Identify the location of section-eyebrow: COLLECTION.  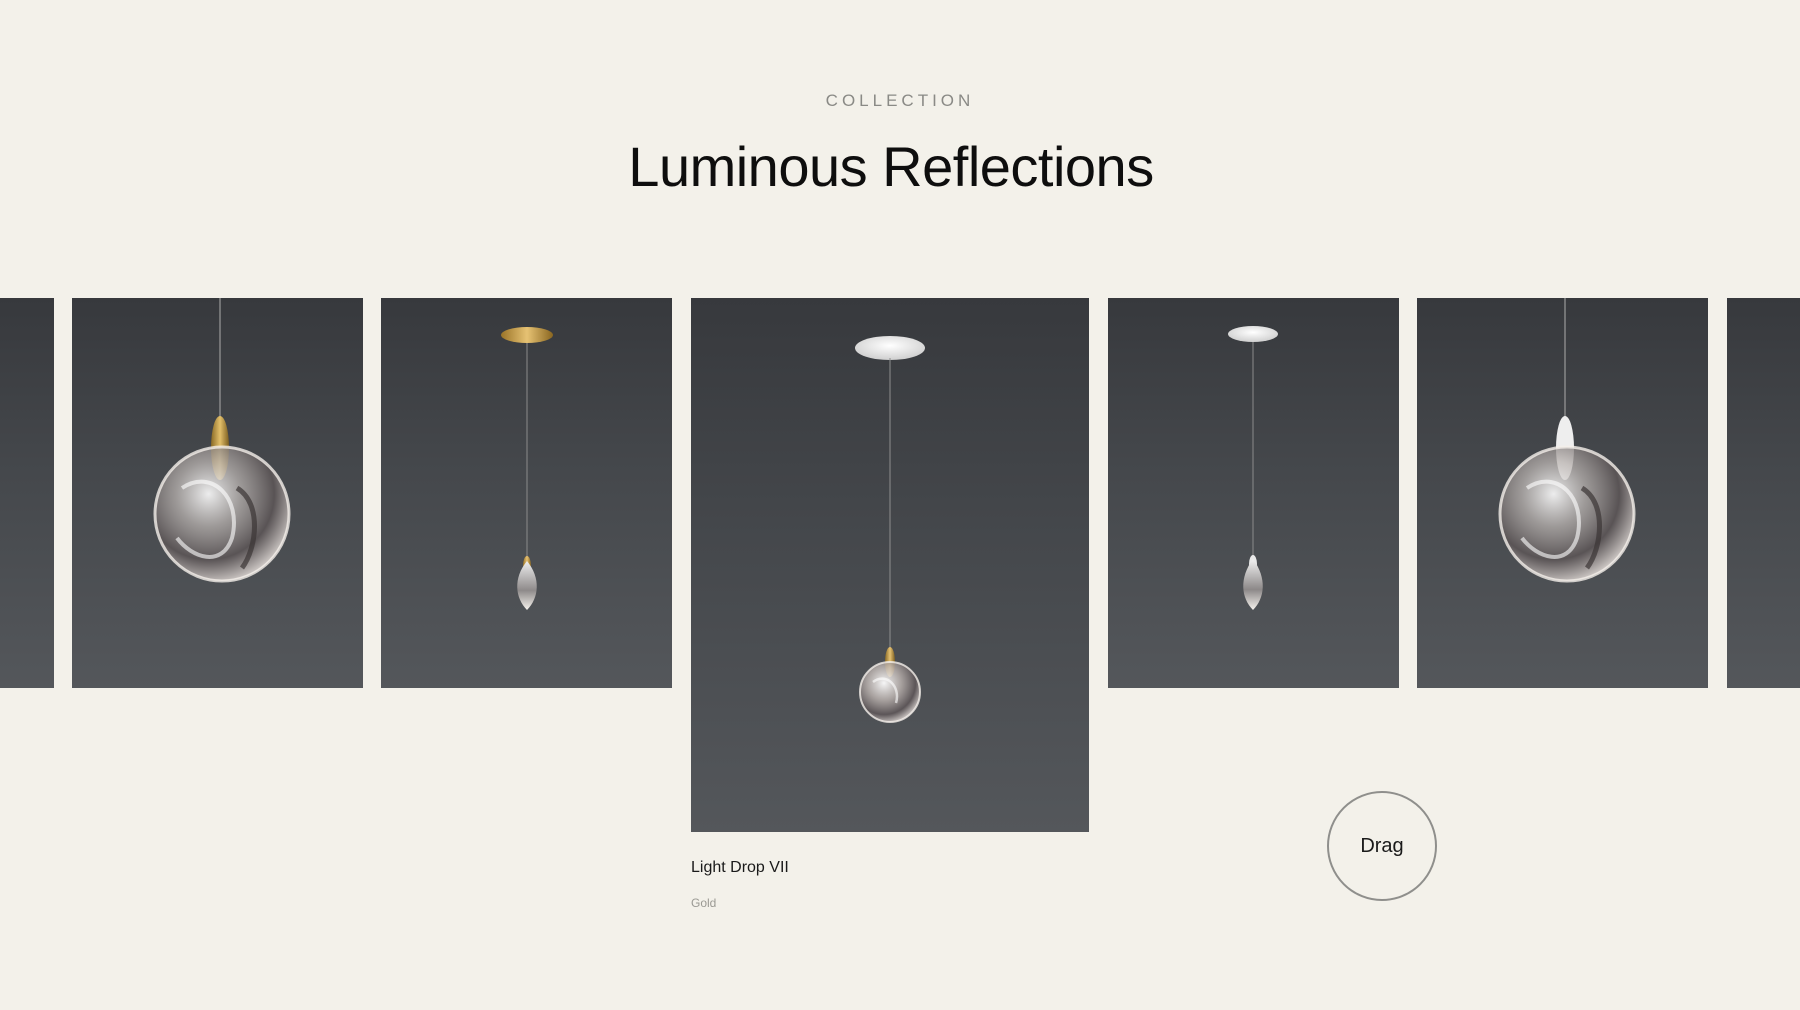
(900, 100).